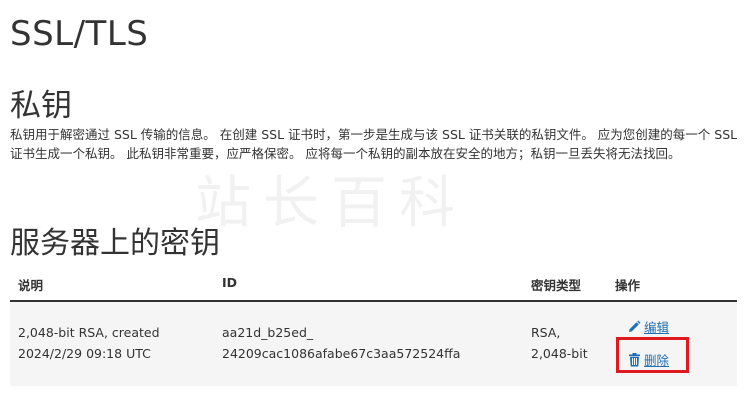  What do you see at coordinates (634, 359) in the screenshot?
I see `trash-icon` at bounding box center [634, 359].